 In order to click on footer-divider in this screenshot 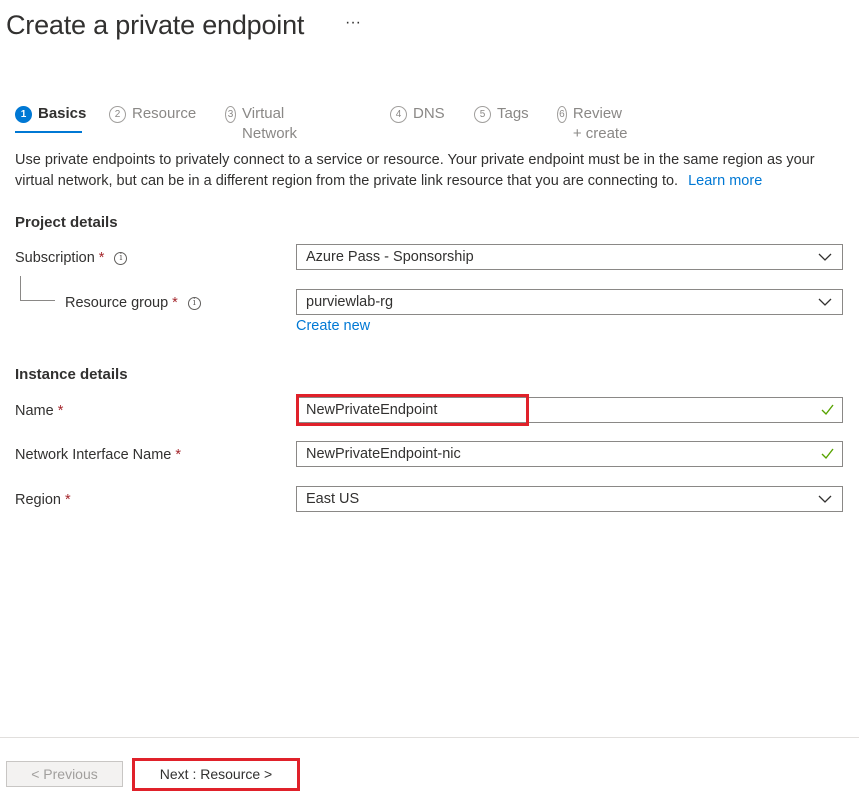, I will do `click(429, 737)`.